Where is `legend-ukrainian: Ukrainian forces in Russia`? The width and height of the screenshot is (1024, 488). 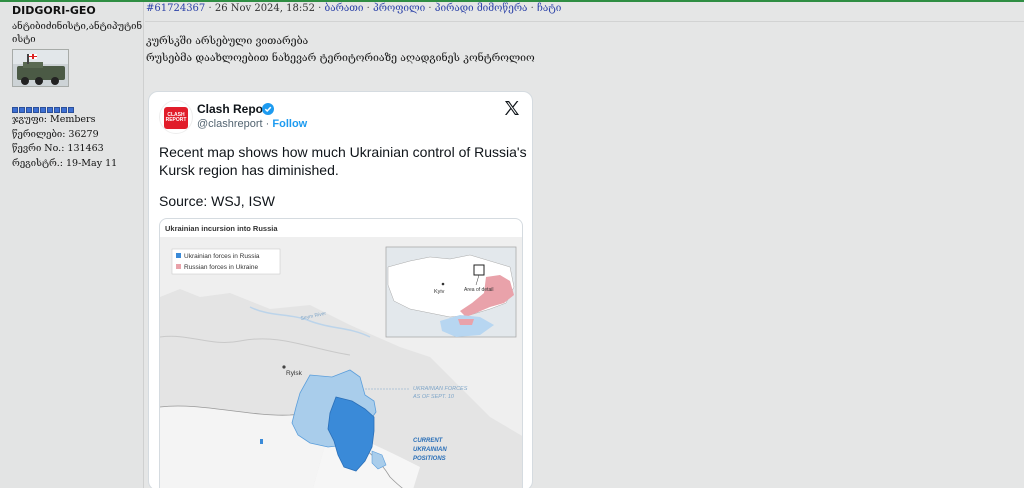 legend-ukrainian: Ukrainian forces in Russia is located at coordinates (222, 256).